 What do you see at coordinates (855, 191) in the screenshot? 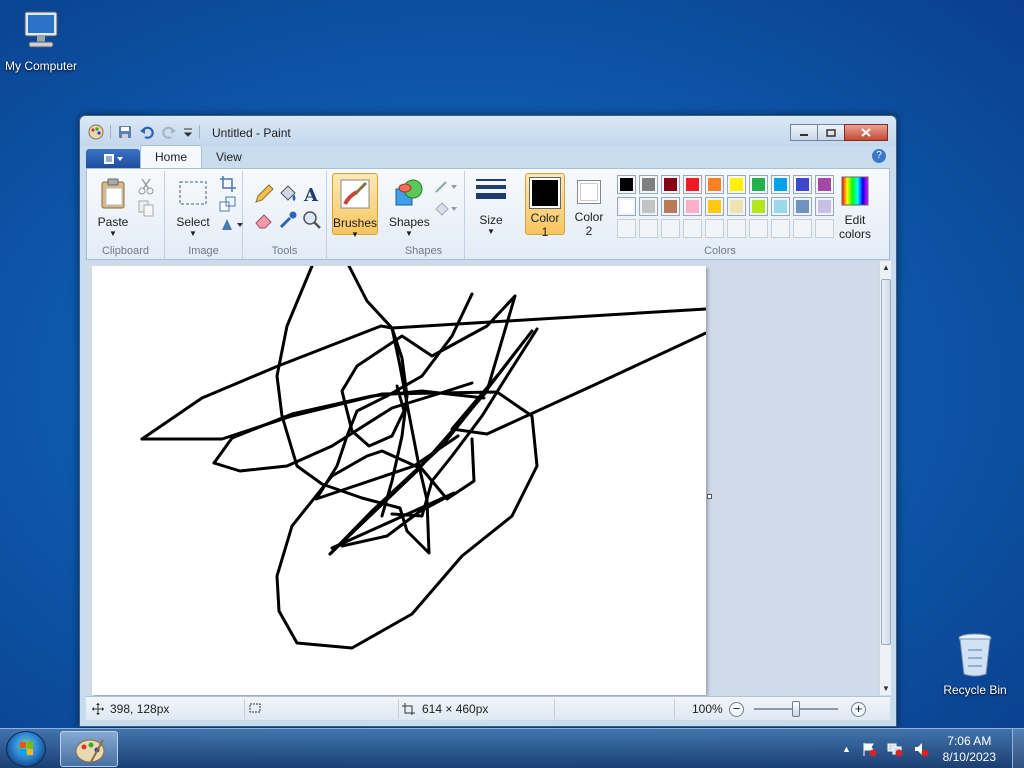
I see `rainbow-palette-icon` at bounding box center [855, 191].